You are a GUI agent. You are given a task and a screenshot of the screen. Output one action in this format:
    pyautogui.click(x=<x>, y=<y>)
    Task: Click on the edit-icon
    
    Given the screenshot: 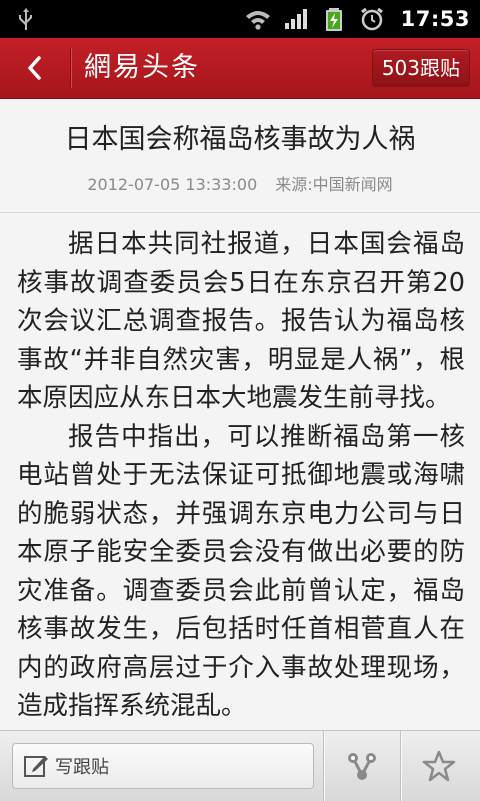 What is the action you would take?
    pyautogui.click(x=36, y=766)
    